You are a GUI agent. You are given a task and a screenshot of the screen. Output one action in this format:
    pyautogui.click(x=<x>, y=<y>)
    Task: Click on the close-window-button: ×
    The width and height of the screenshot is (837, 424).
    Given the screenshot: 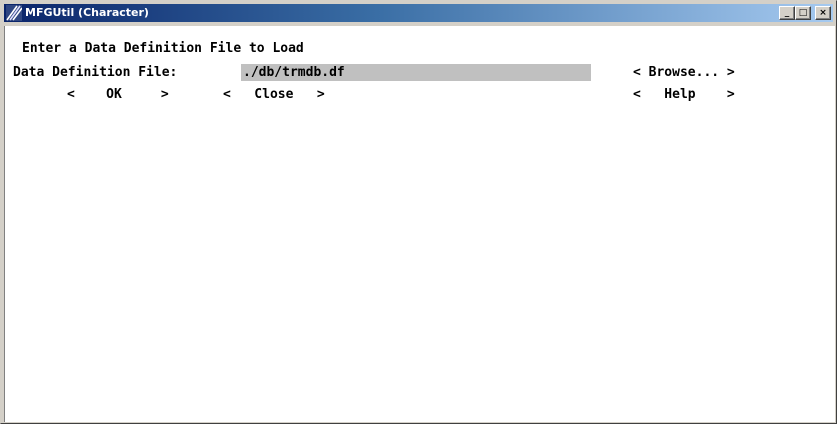 What is the action you would take?
    pyautogui.click(x=823, y=13)
    